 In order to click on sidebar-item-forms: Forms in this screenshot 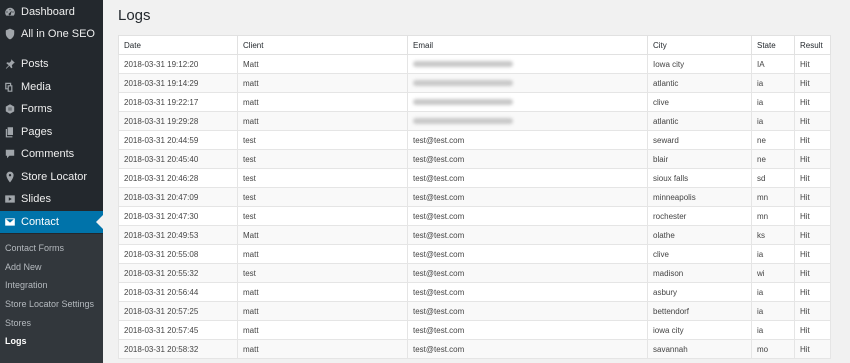, I will do `click(51, 109)`.